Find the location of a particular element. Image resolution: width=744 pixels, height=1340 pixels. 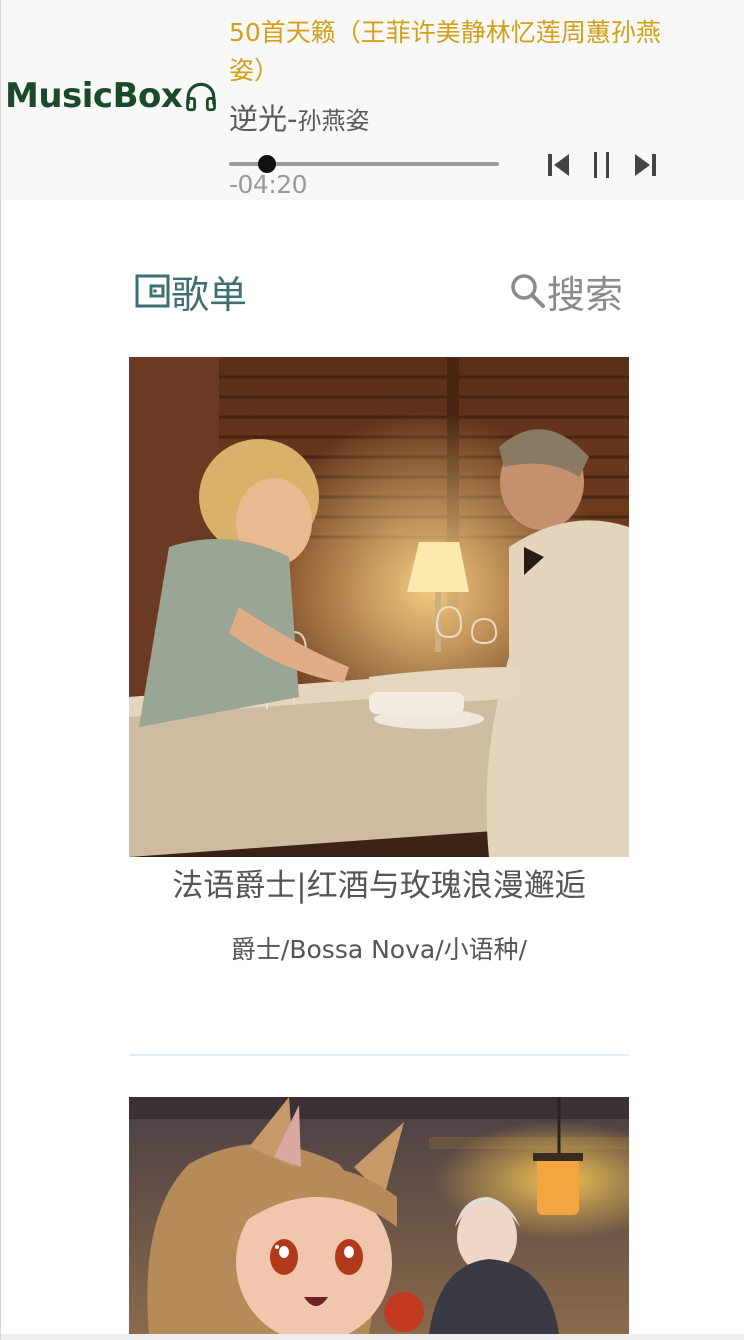

next-icon is located at coordinates (645, 165).